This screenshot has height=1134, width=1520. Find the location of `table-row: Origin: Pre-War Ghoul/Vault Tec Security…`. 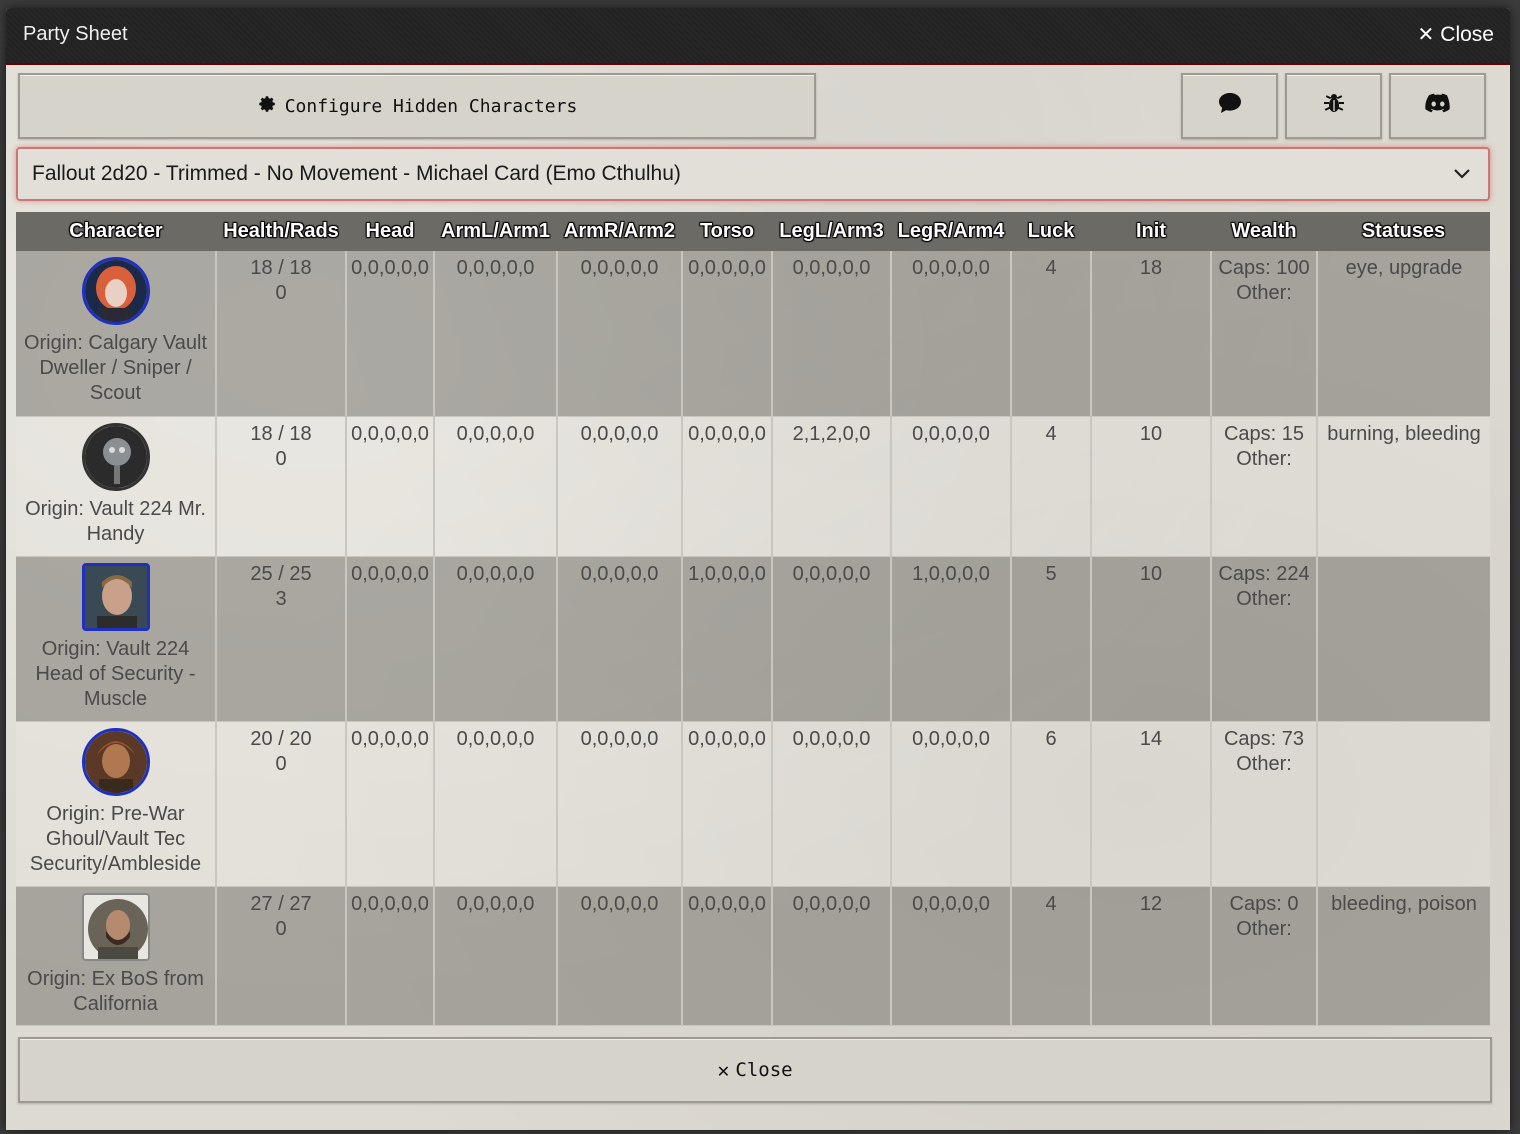

table-row: Origin: Pre-War Ghoul/Vault Tec Security… is located at coordinates (753, 804).